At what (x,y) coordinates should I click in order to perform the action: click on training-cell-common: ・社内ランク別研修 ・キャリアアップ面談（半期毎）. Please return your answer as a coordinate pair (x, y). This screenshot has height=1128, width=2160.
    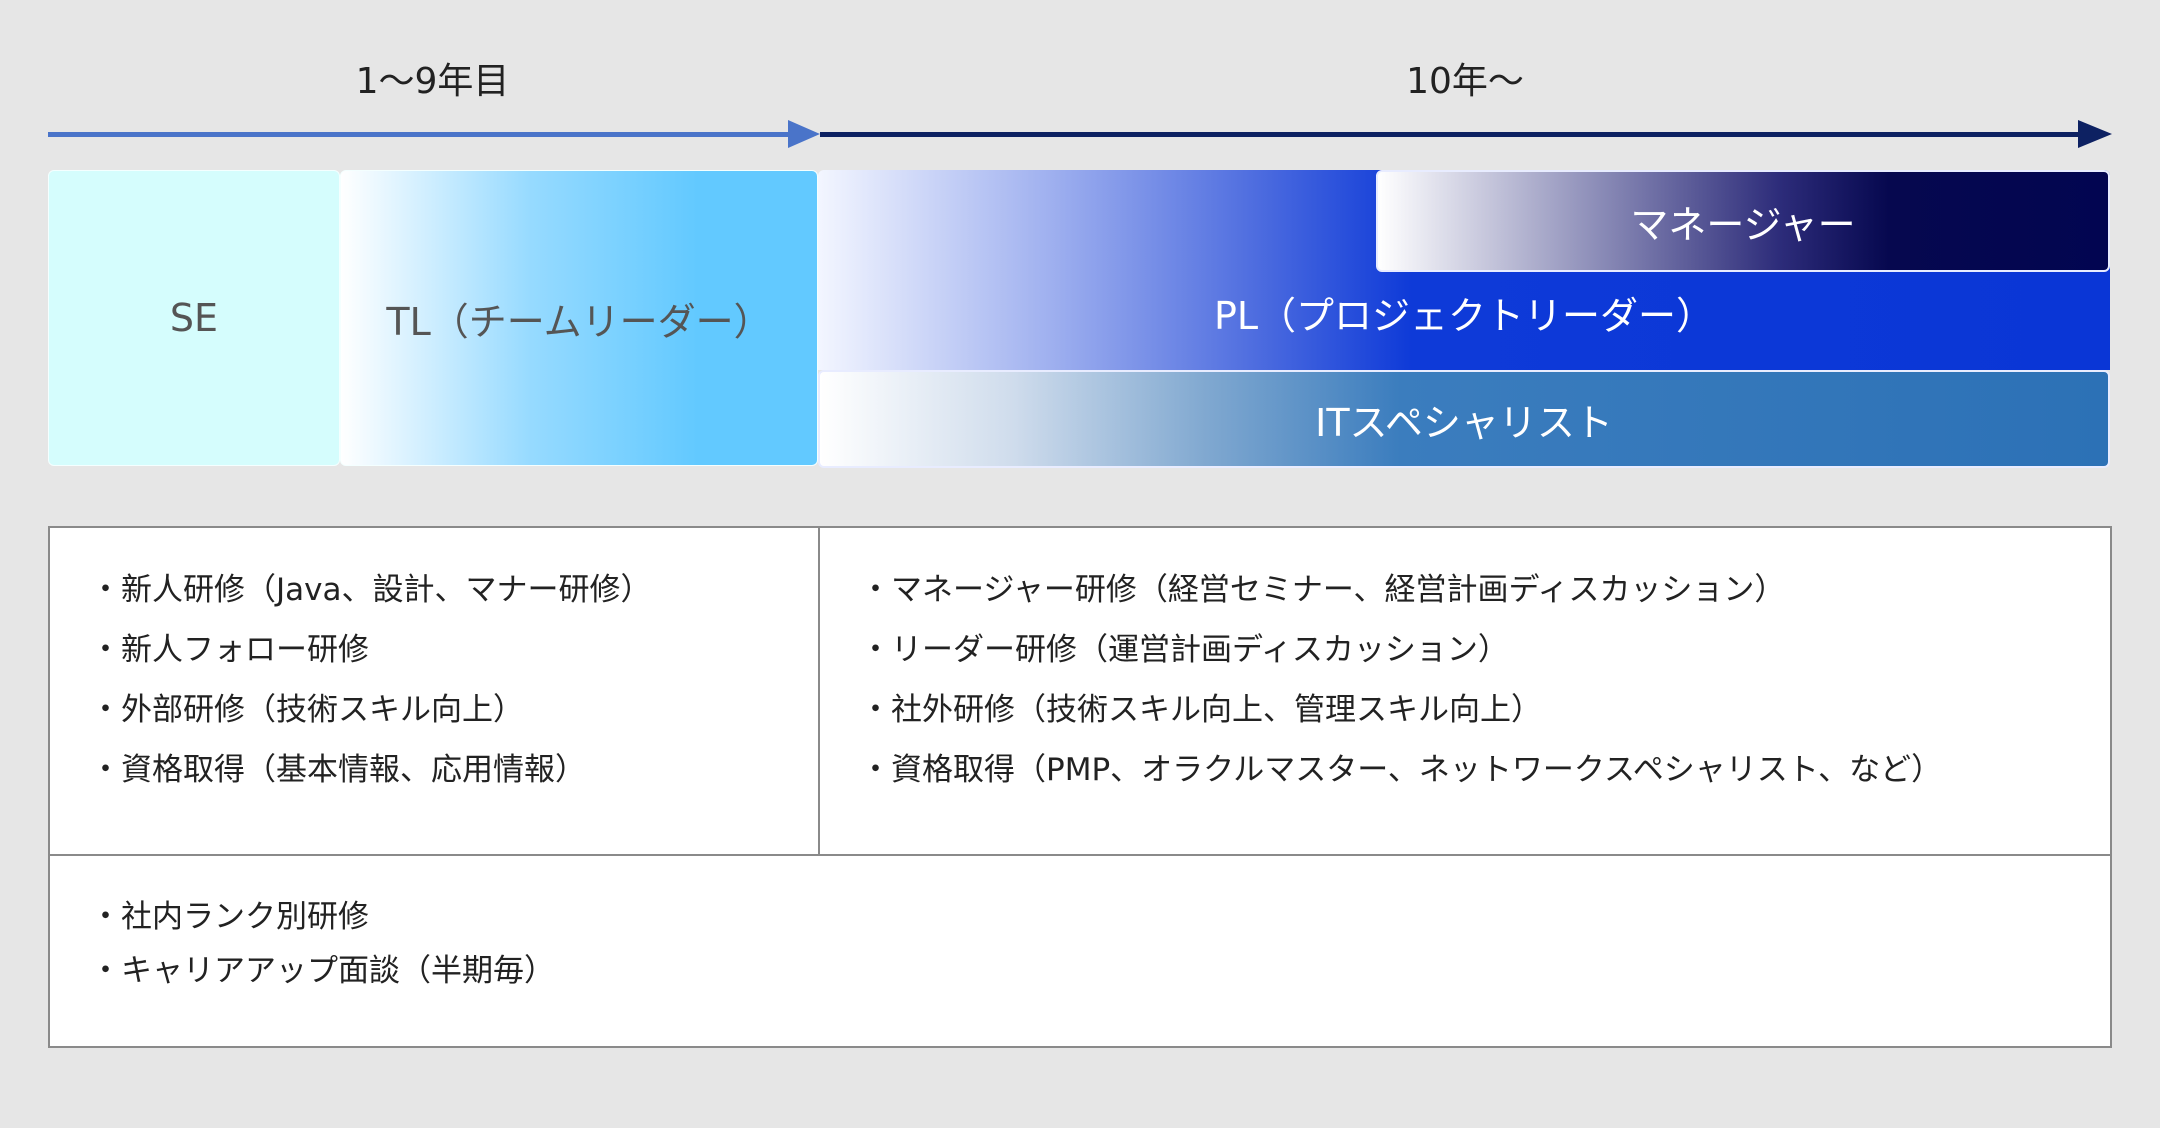
    Looking at the image, I should click on (322, 944).